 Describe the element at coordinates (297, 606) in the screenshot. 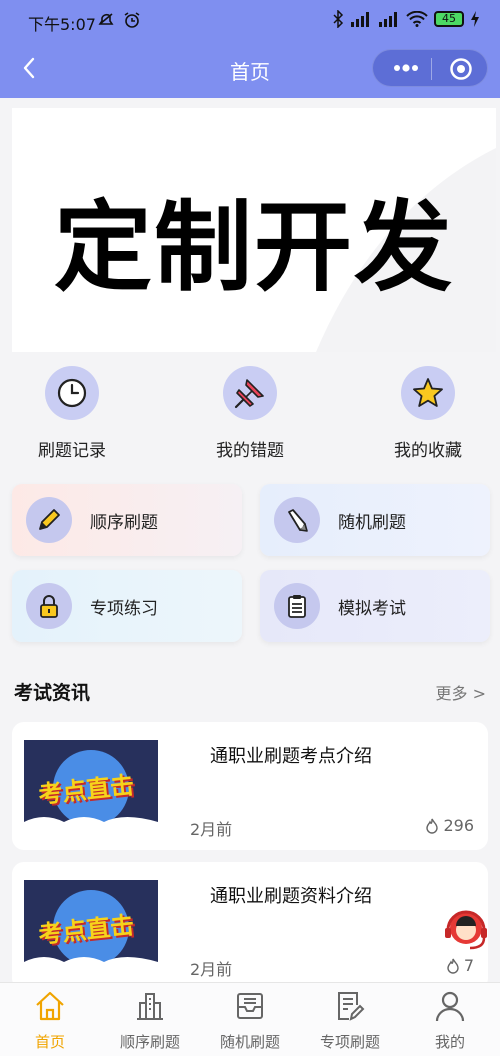

I see `clipboard-icon` at that location.